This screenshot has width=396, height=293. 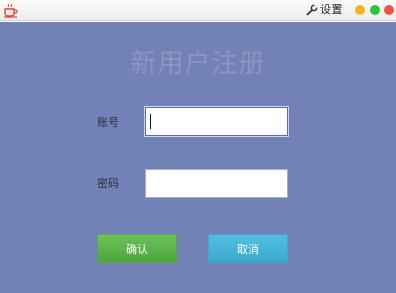 I want to click on text-caret, so click(x=150, y=121).